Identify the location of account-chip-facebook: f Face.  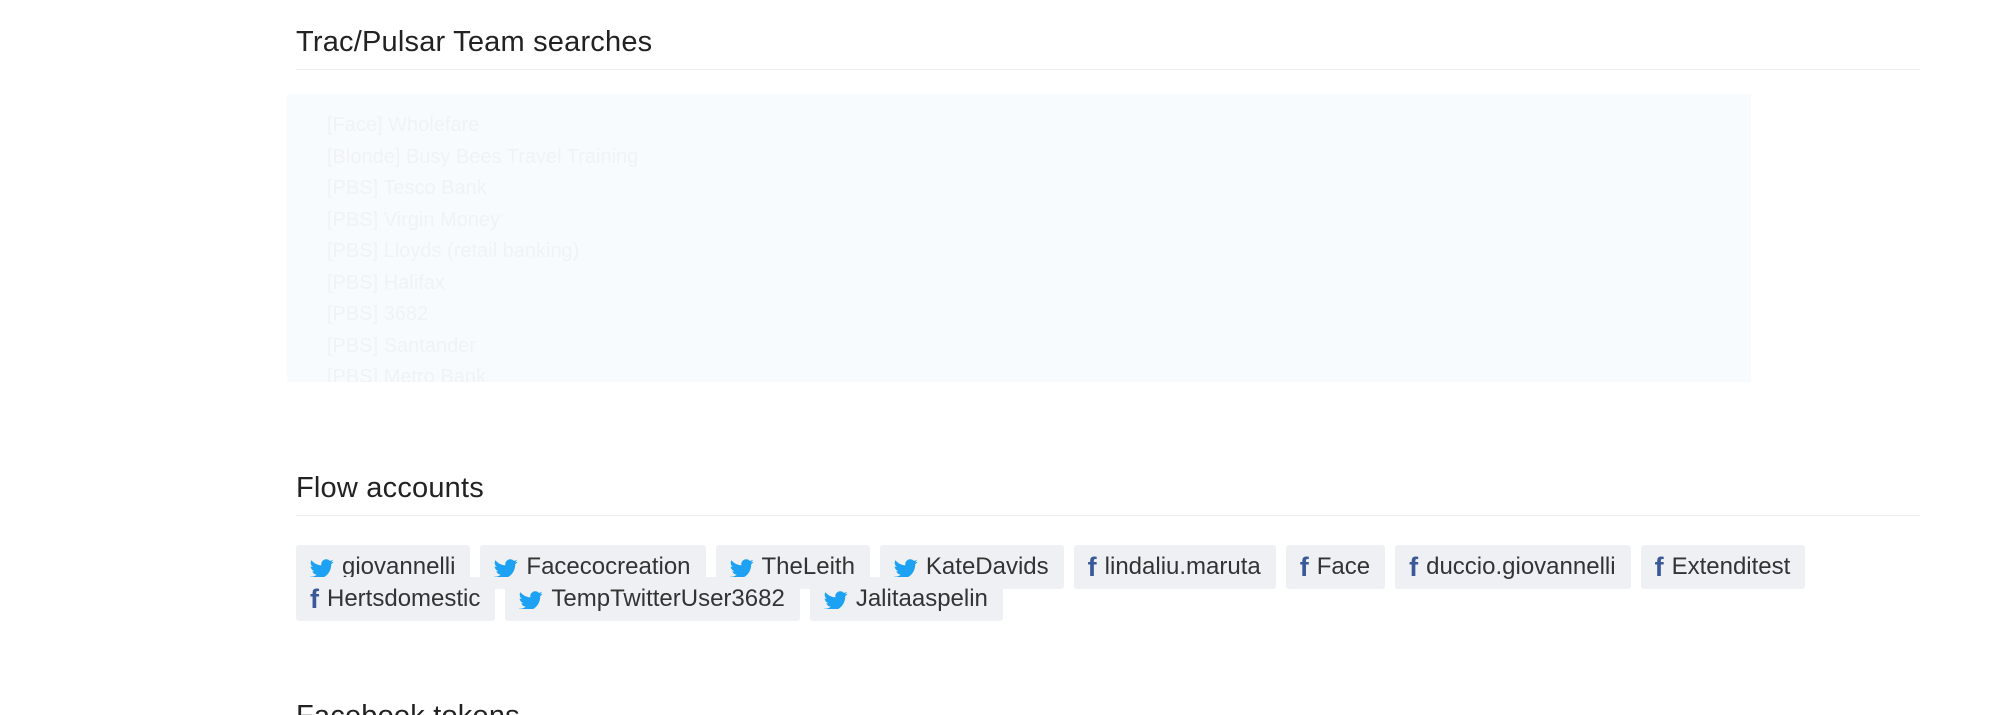
(1335, 567).